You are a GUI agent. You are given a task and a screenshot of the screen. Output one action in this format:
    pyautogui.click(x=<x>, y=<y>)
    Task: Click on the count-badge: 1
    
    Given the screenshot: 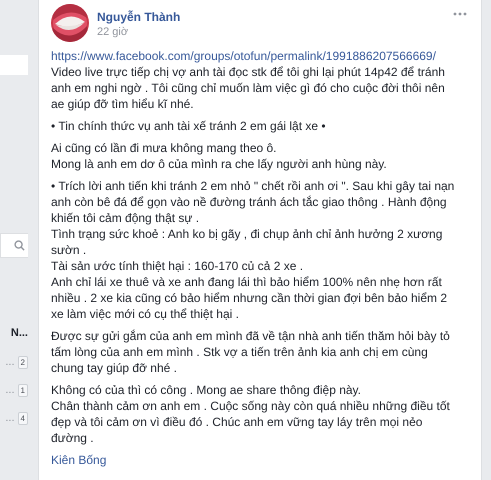 What is the action you would take?
    pyautogui.click(x=23, y=390)
    